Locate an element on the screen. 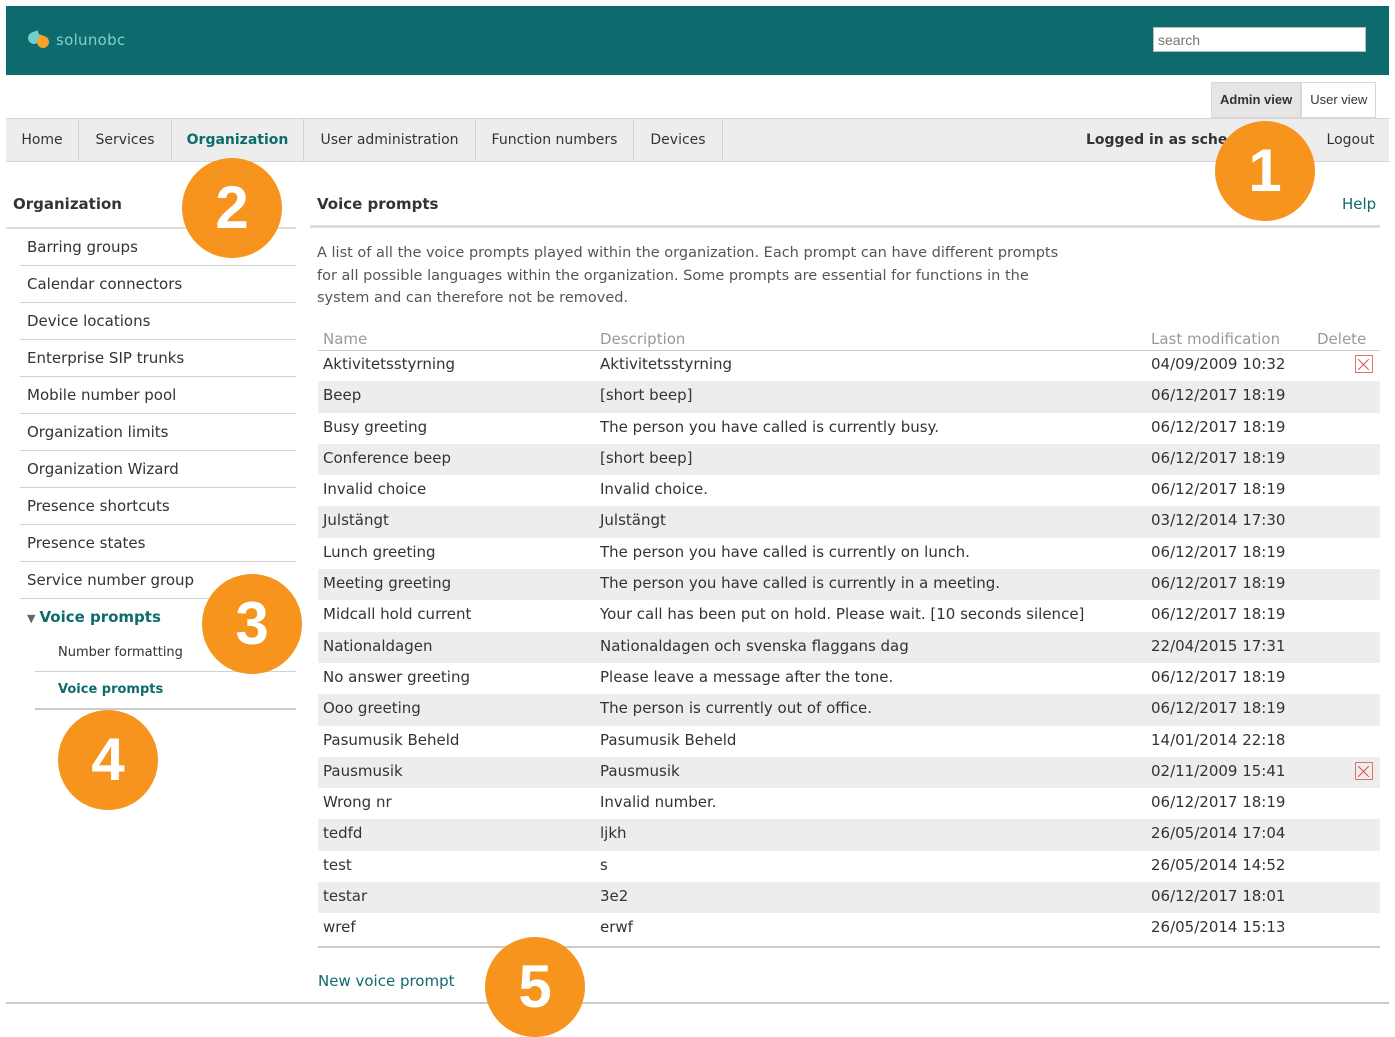 This screenshot has width=1395, height=1037. search-input is located at coordinates (1259, 39).